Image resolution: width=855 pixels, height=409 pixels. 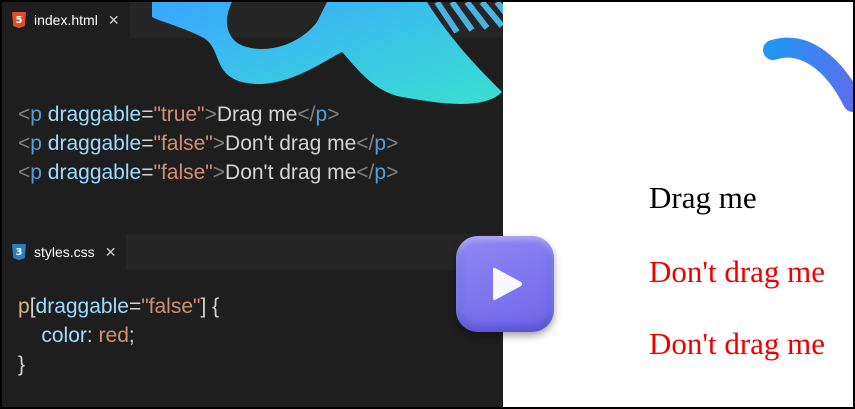 I want to click on play-icon, so click(x=507, y=284).